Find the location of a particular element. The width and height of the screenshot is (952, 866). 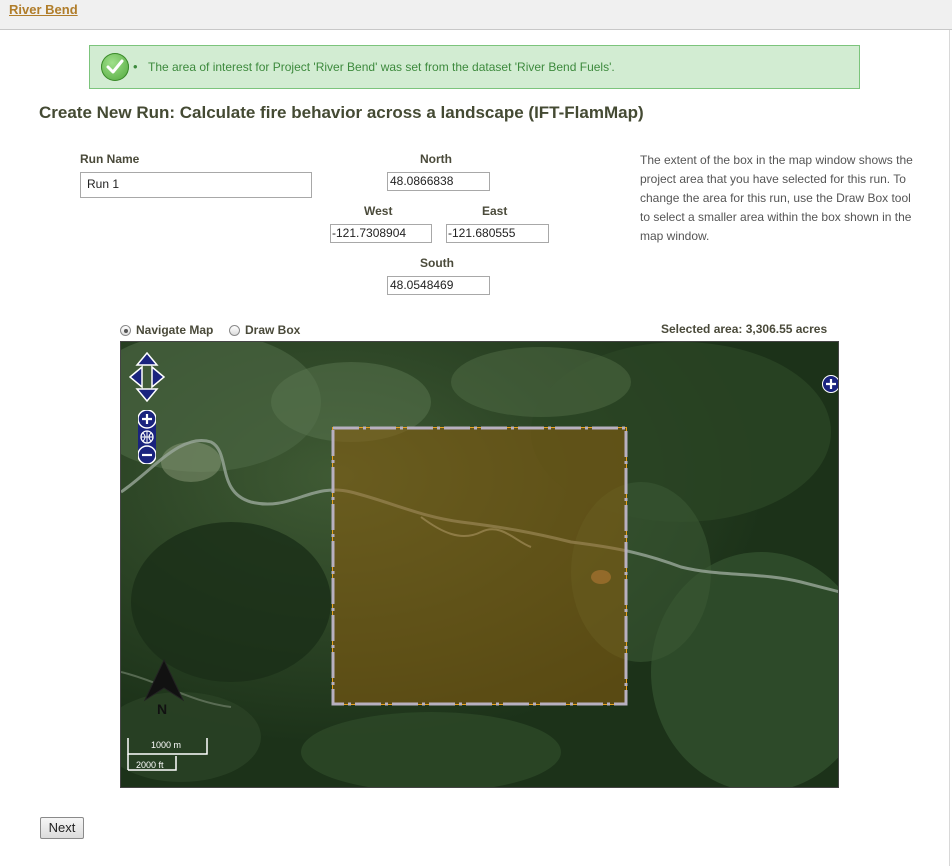

north-label: North is located at coordinates (436, 159).